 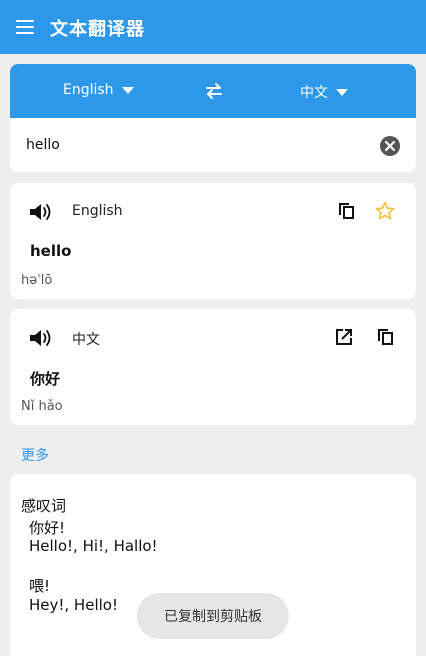 I want to click on target-pinyin: Nǐ hǎo, so click(x=42, y=406).